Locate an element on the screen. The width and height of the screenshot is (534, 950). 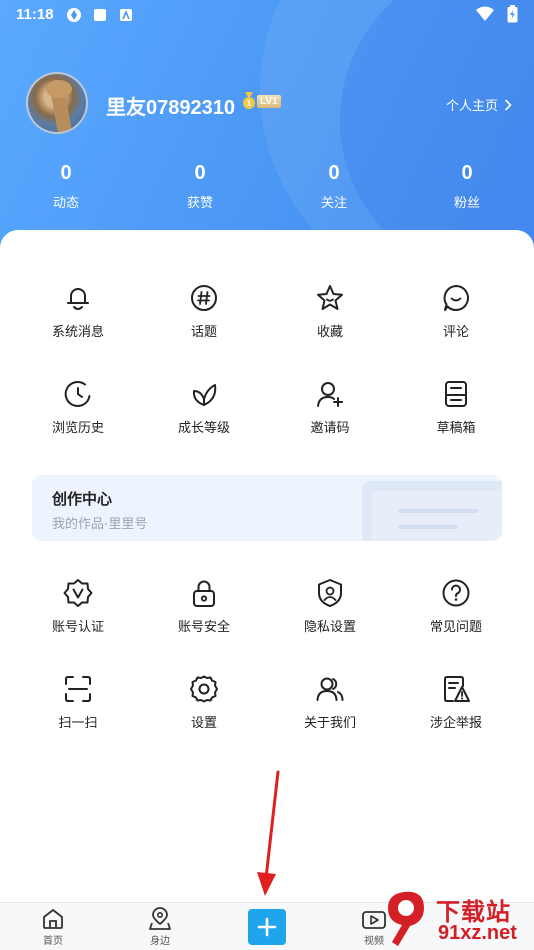
location-icon is located at coordinates (160, 918).